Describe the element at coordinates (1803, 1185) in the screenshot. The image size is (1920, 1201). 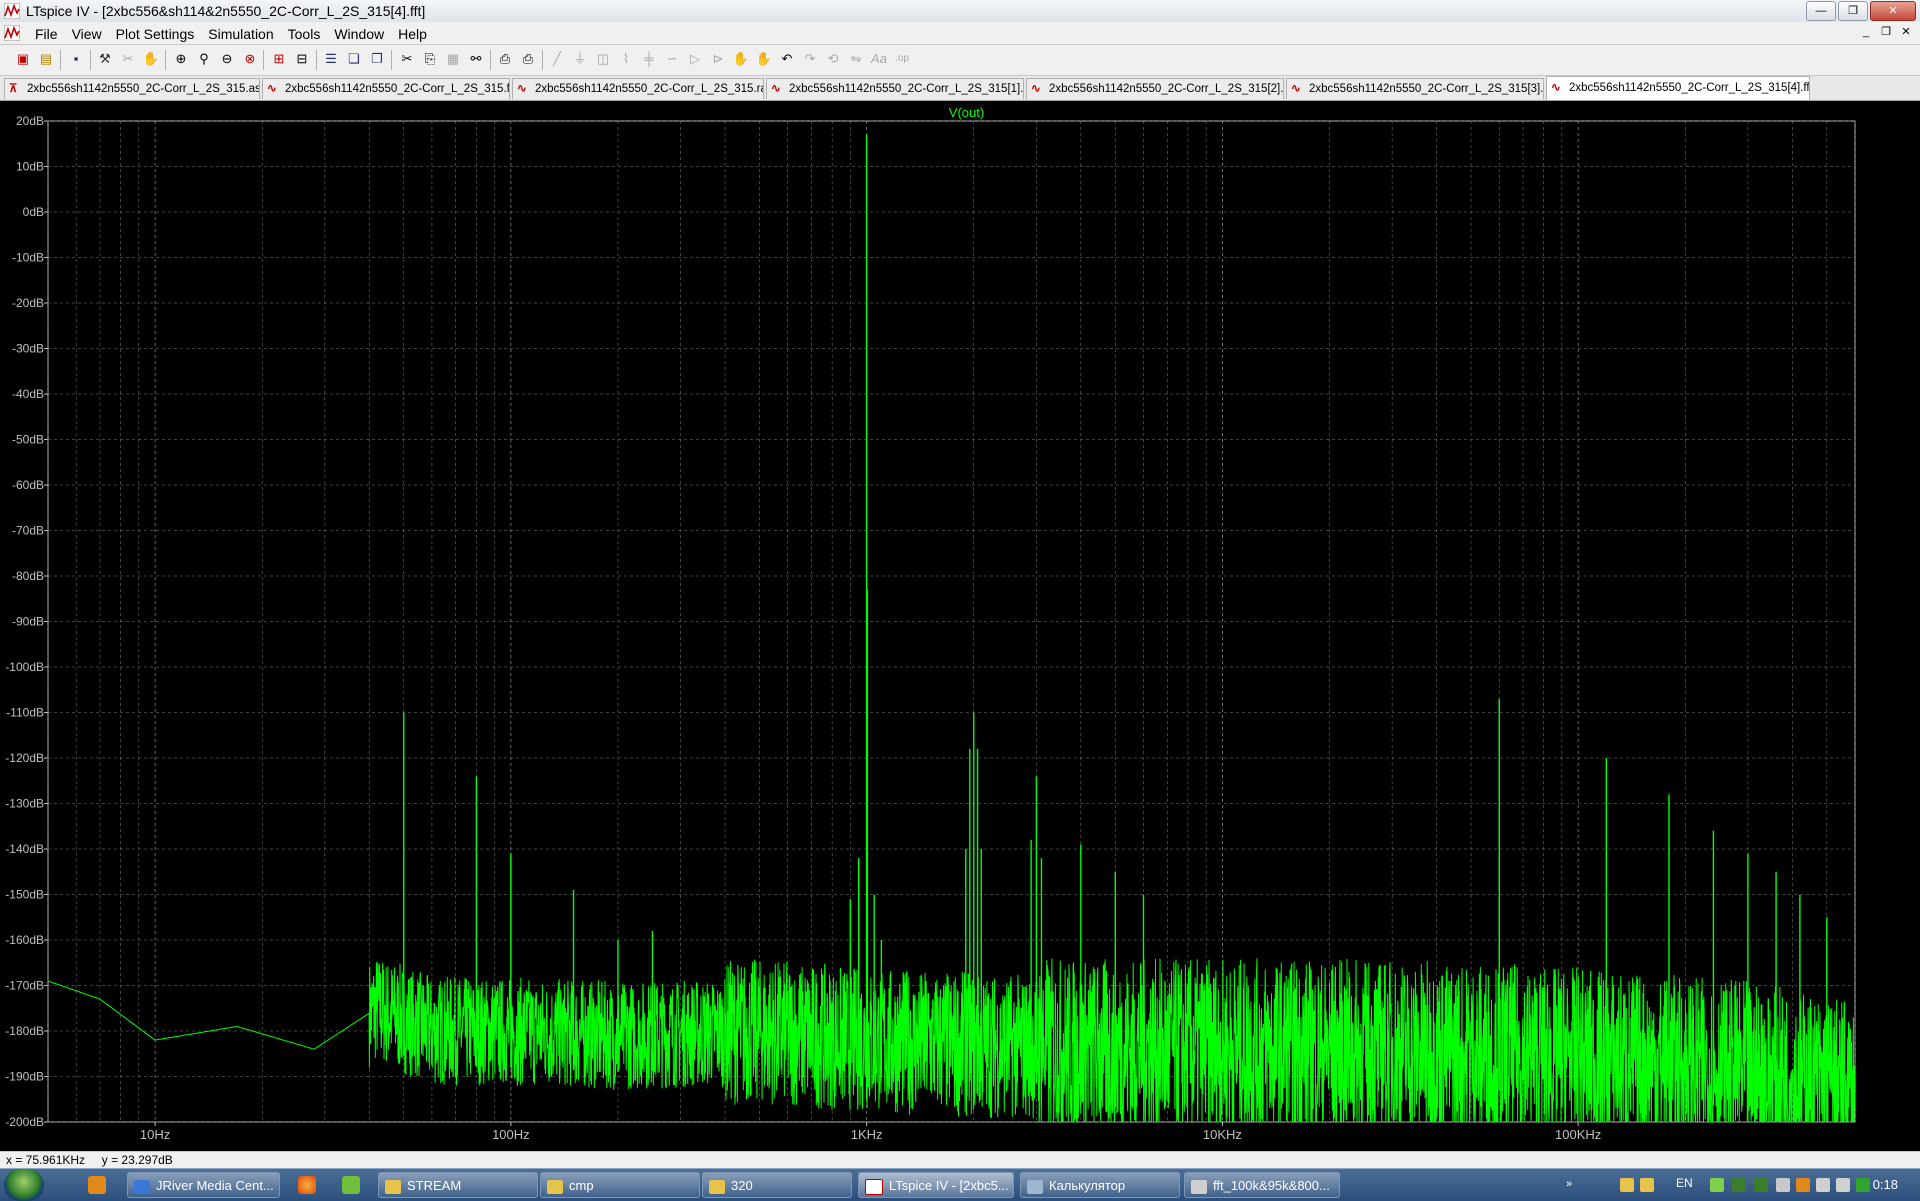
I see `antivirus-icon` at that location.